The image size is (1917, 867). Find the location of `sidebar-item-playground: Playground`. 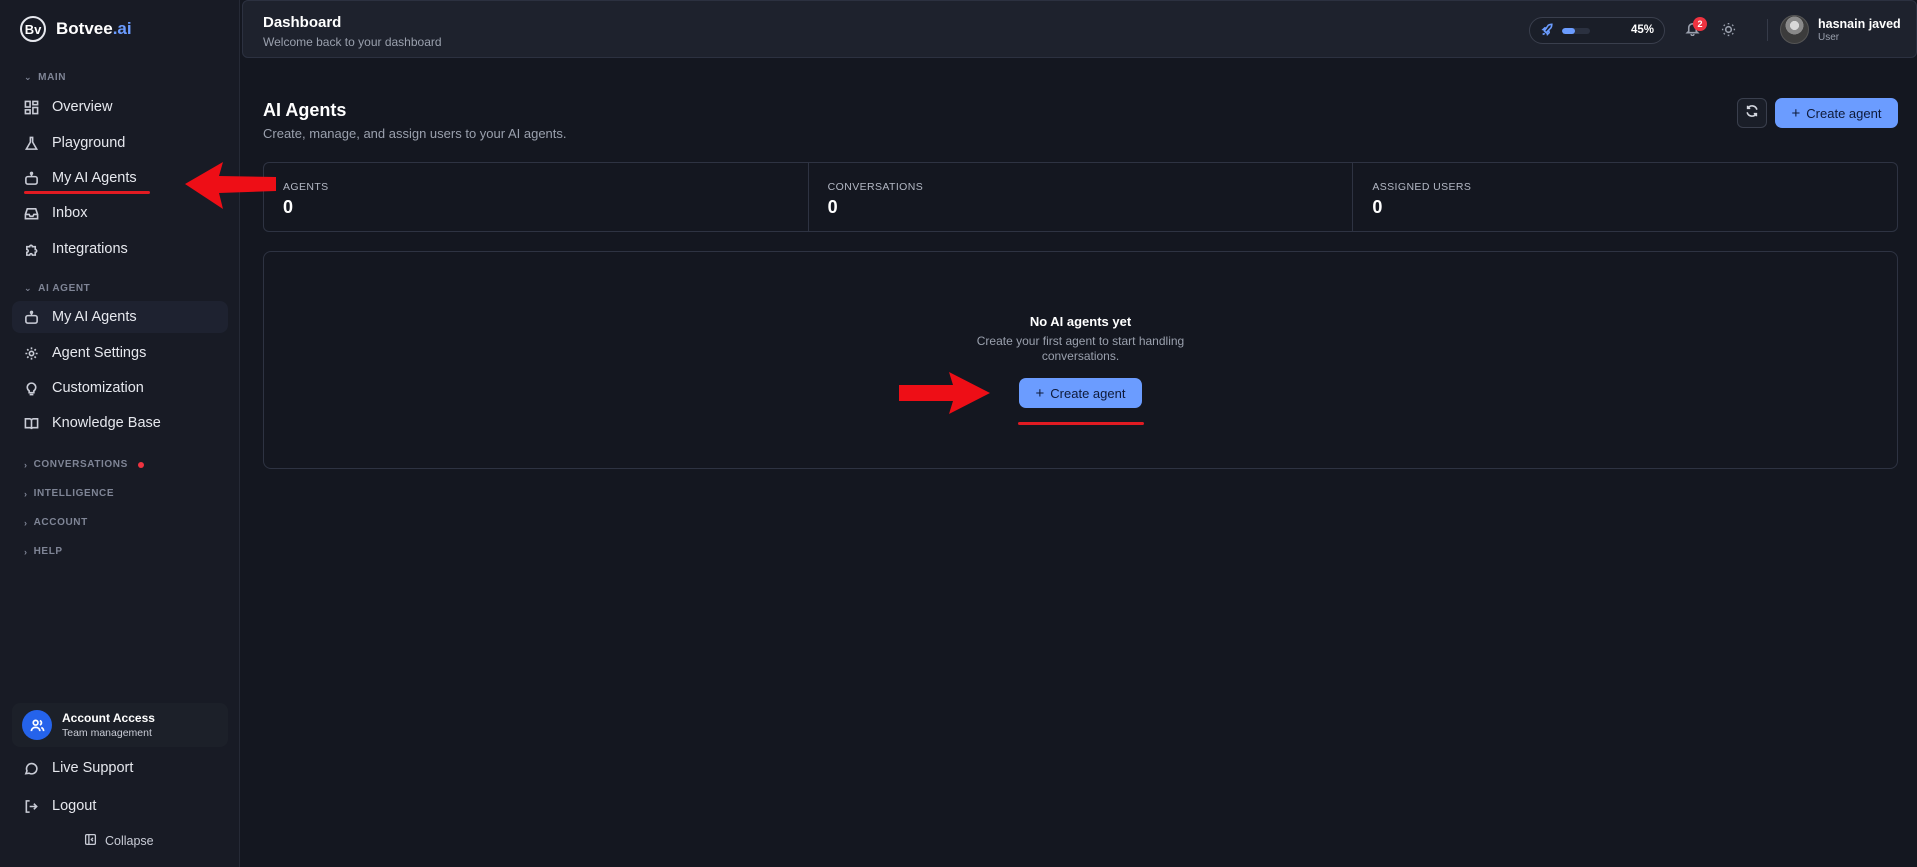

sidebar-item-playground: Playground is located at coordinates (120, 143).